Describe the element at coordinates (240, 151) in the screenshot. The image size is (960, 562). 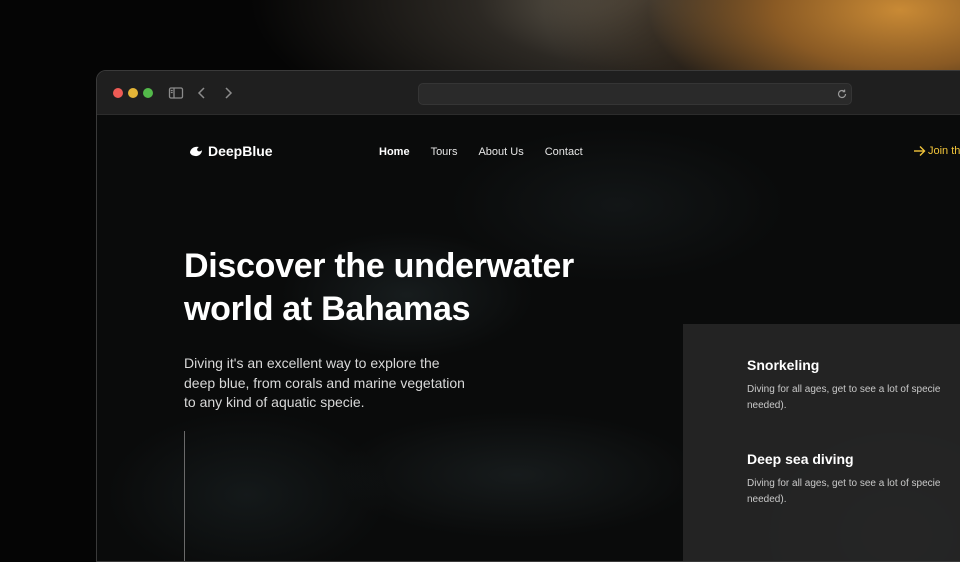
I see `brand-name: DeepBlue` at that location.